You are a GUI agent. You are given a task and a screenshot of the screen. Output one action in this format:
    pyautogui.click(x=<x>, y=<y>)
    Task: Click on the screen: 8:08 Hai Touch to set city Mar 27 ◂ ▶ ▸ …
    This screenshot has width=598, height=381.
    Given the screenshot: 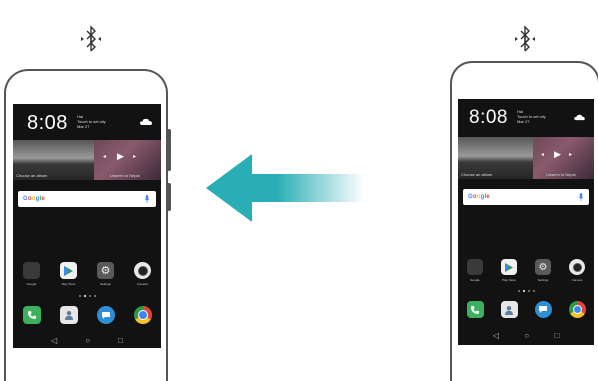 What is the action you would take?
    pyautogui.click(x=526, y=222)
    